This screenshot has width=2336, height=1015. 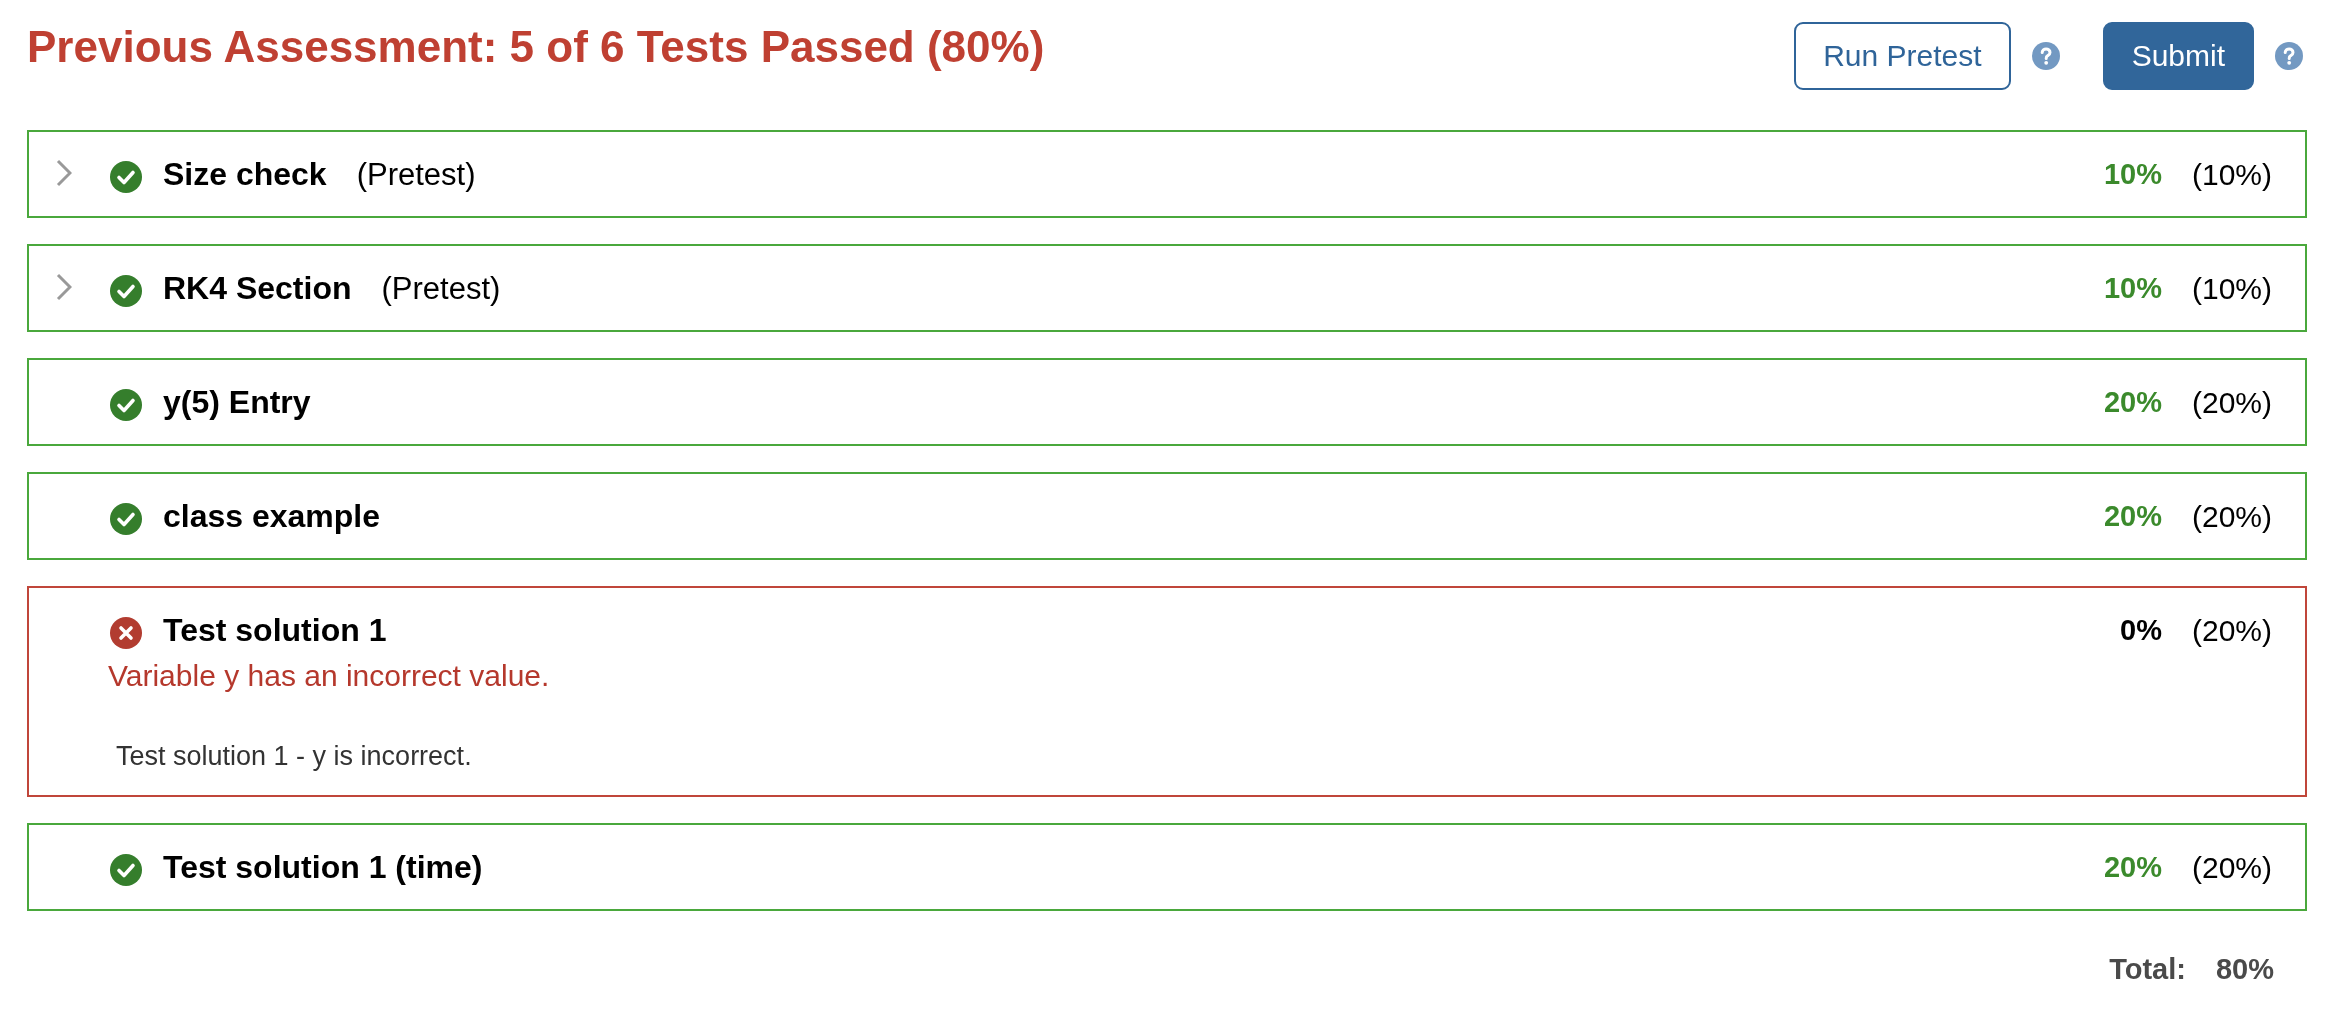 What do you see at coordinates (2141, 630) in the screenshot?
I see `score-value: 0%` at bounding box center [2141, 630].